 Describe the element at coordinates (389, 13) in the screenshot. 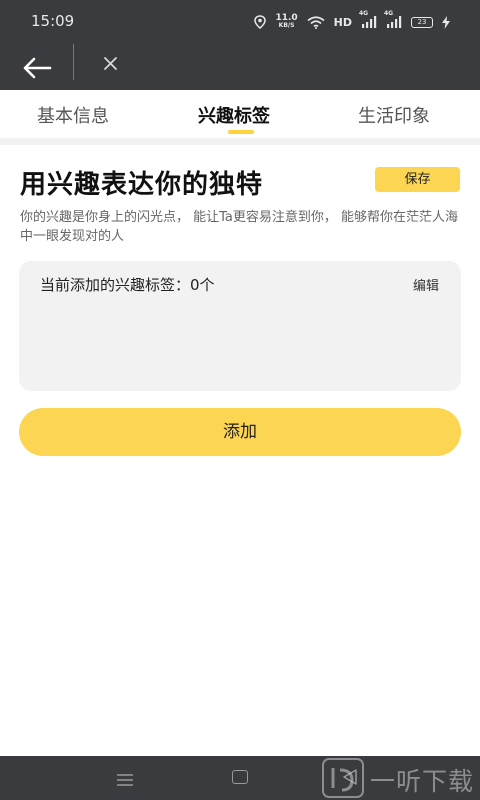

I see `signal-label-2: 4G` at that location.